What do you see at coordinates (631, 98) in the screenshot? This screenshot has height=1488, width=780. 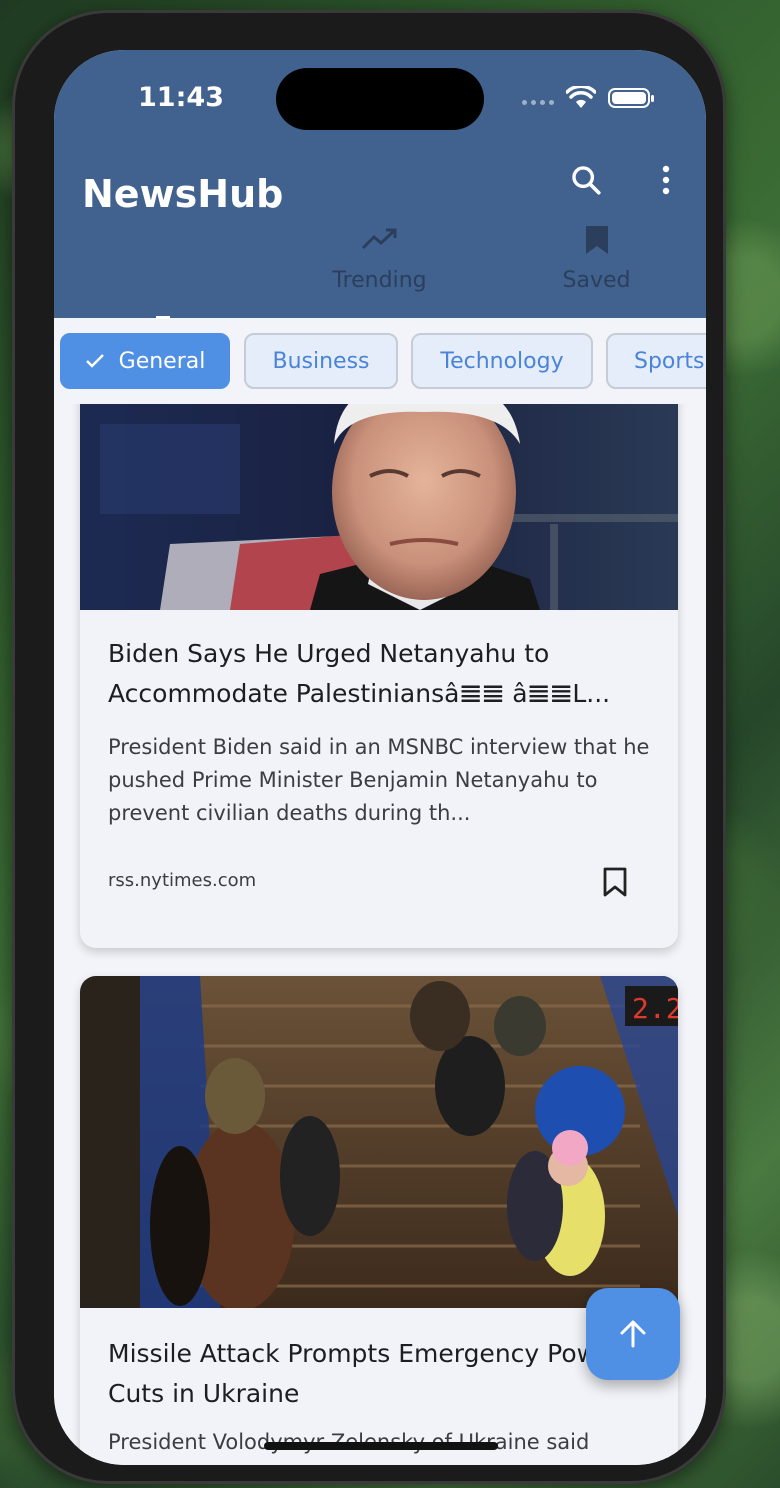 I see `battery-icon` at bounding box center [631, 98].